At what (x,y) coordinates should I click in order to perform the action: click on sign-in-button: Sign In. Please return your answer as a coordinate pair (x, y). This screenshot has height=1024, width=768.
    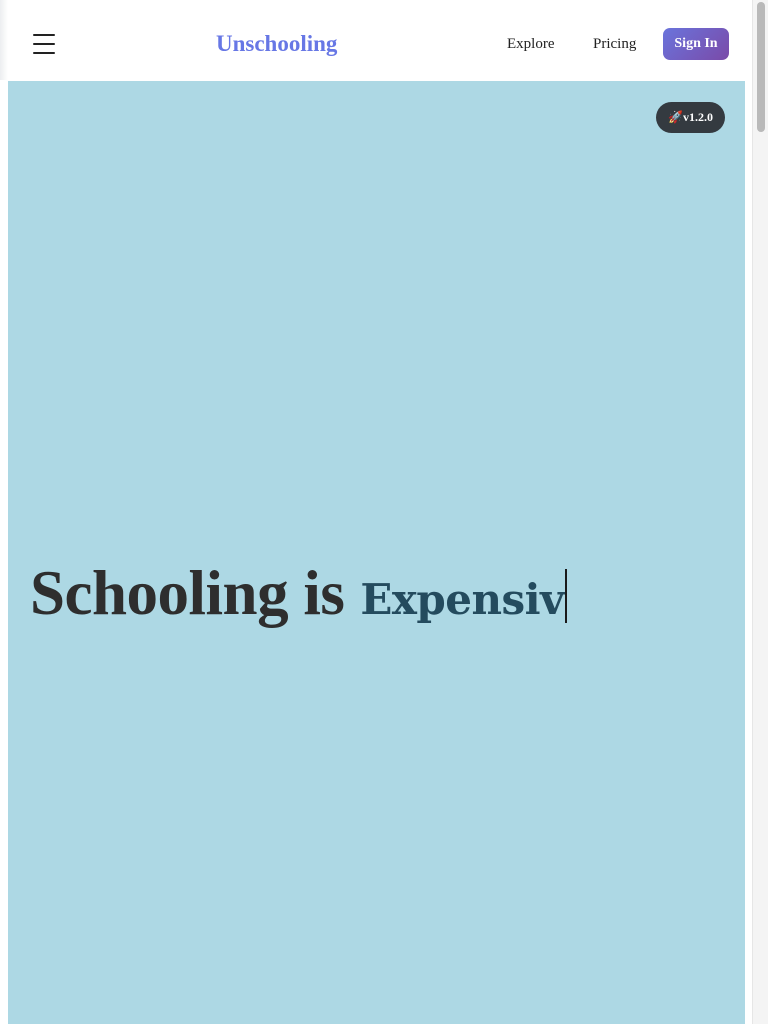
    Looking at the image, I should click on (696, 44).